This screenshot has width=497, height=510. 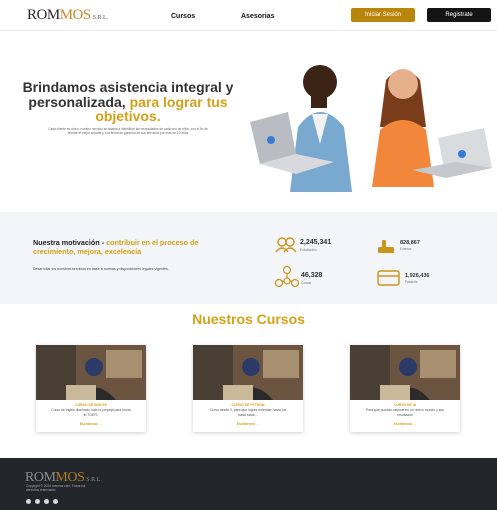 I want to click on nav-cursos: Cursos, so click(x=183, y=16).